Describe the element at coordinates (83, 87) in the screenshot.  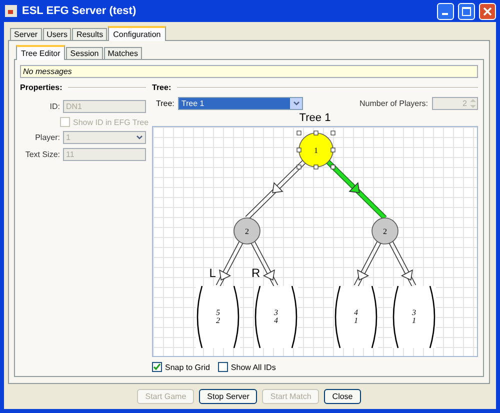
I see `properties-heading: Properties:` at that location.